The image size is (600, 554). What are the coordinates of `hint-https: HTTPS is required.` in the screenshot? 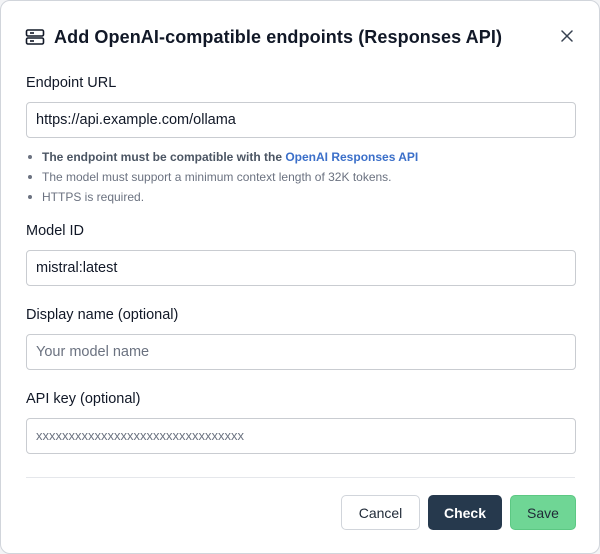 It's located at (223, 197).